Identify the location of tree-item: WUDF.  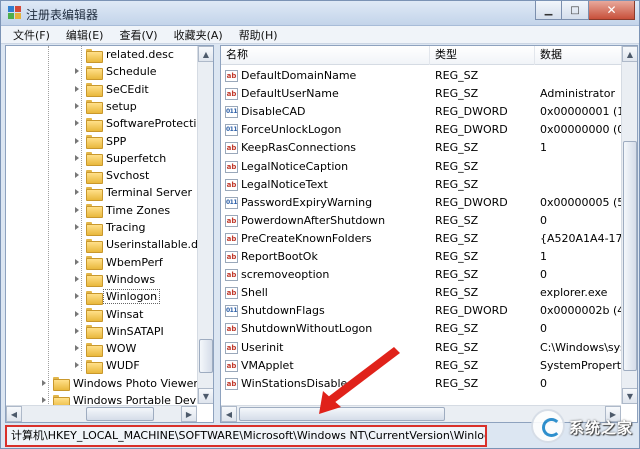
(107, 365).